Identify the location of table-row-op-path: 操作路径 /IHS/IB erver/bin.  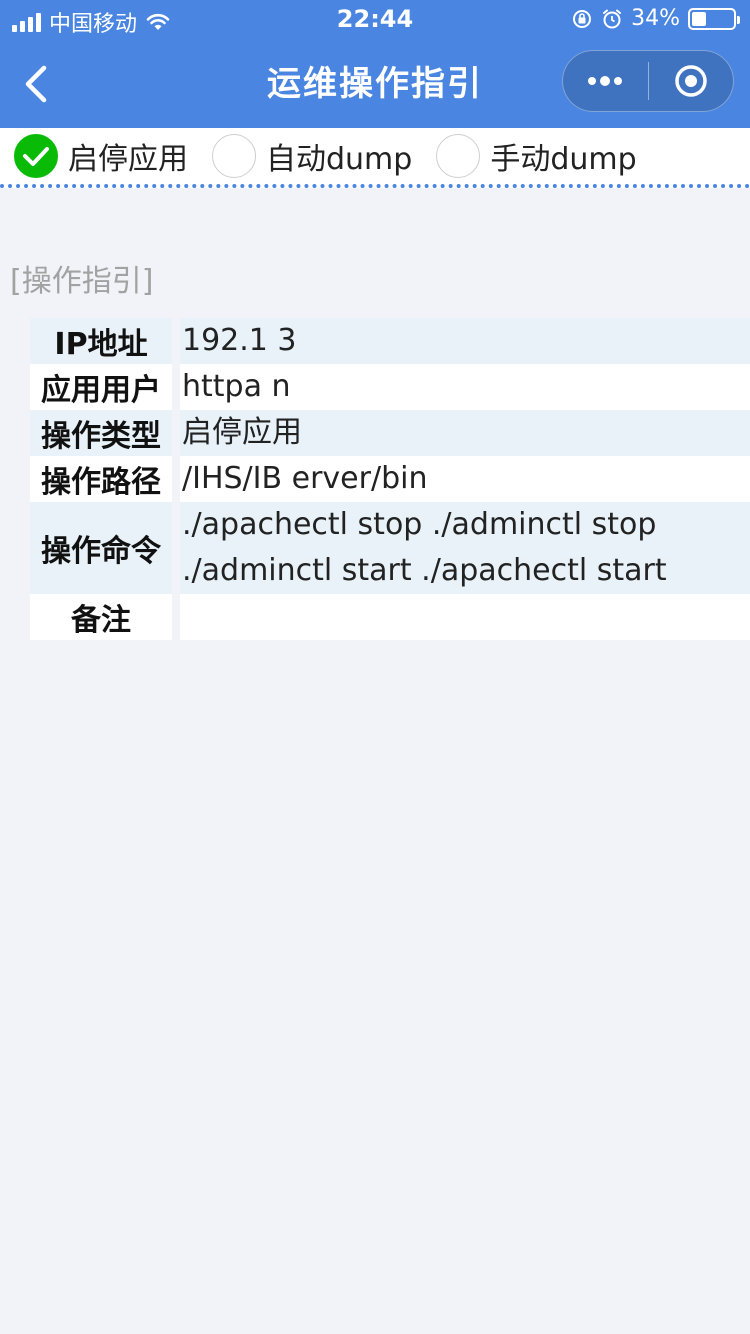
(390, 479).